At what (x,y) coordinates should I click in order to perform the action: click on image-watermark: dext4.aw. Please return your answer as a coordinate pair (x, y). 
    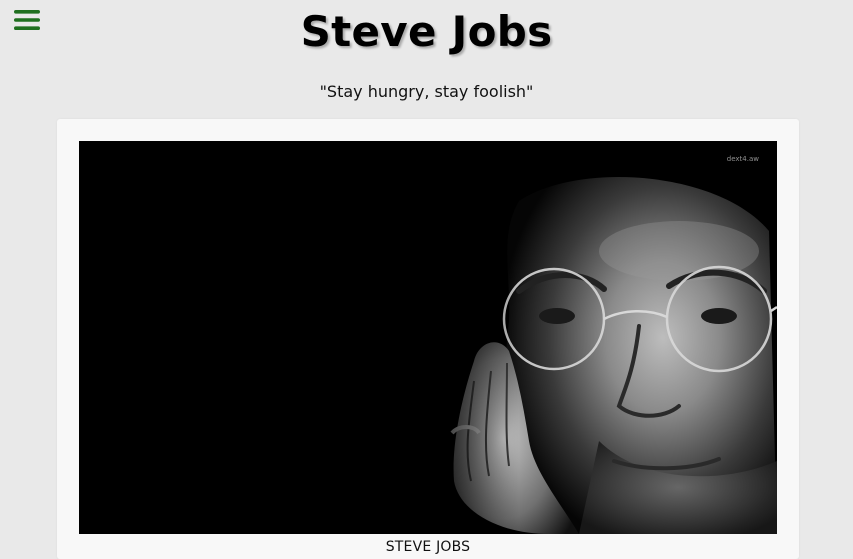
    Looking at the image, I should click on (742, 159).